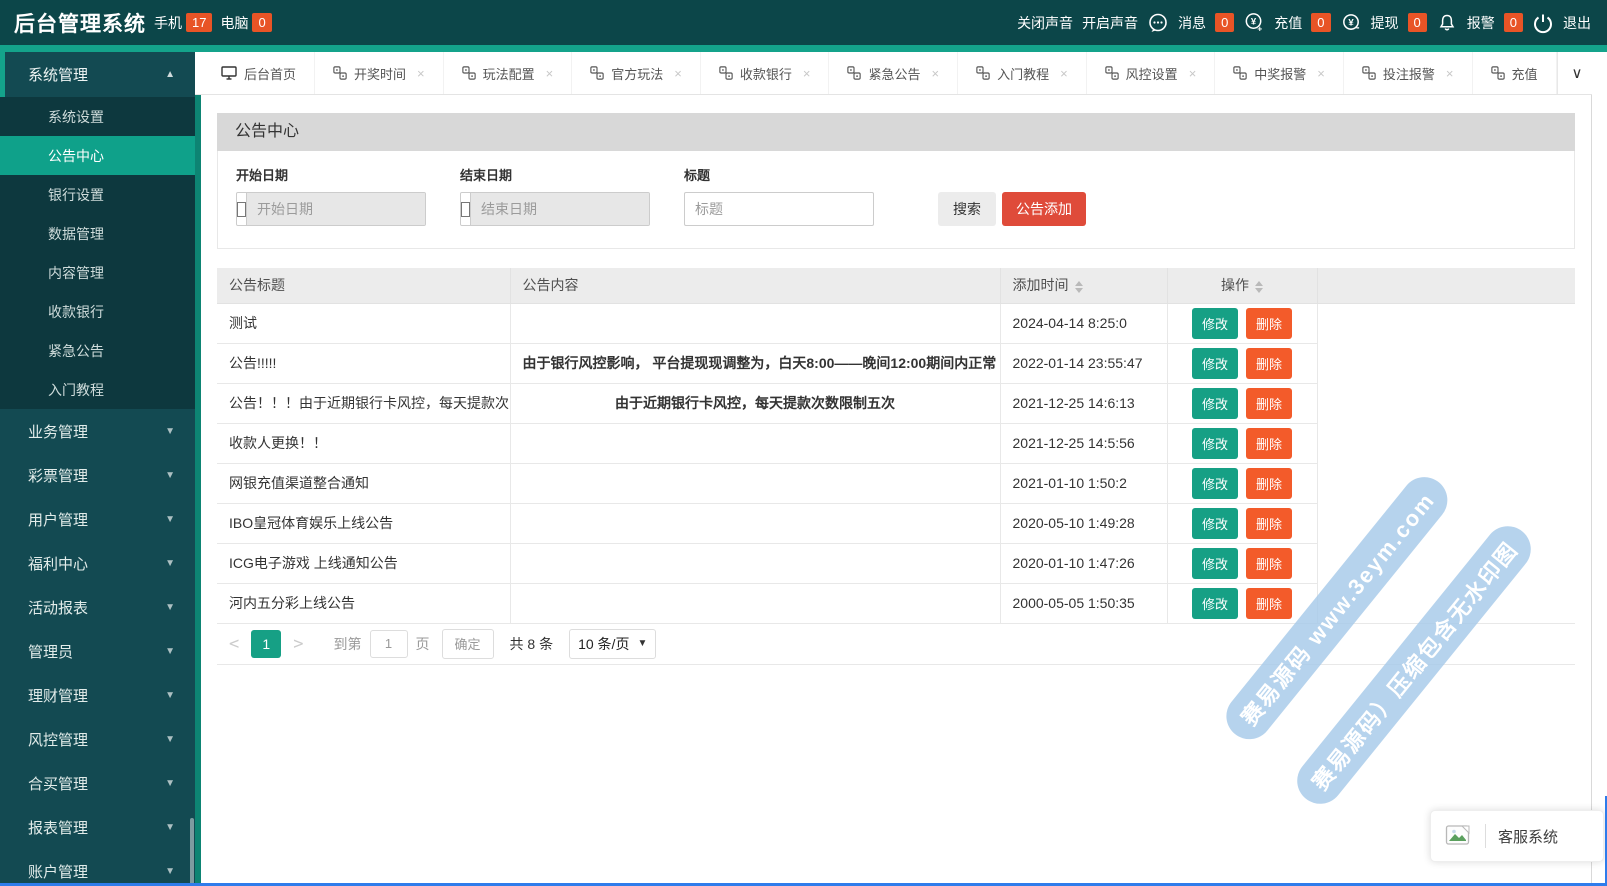  What do you see at coordinates (298, 644) in the screenshot?
I see `next-page-chevron-icon: >` at bounding box center [298, 644].